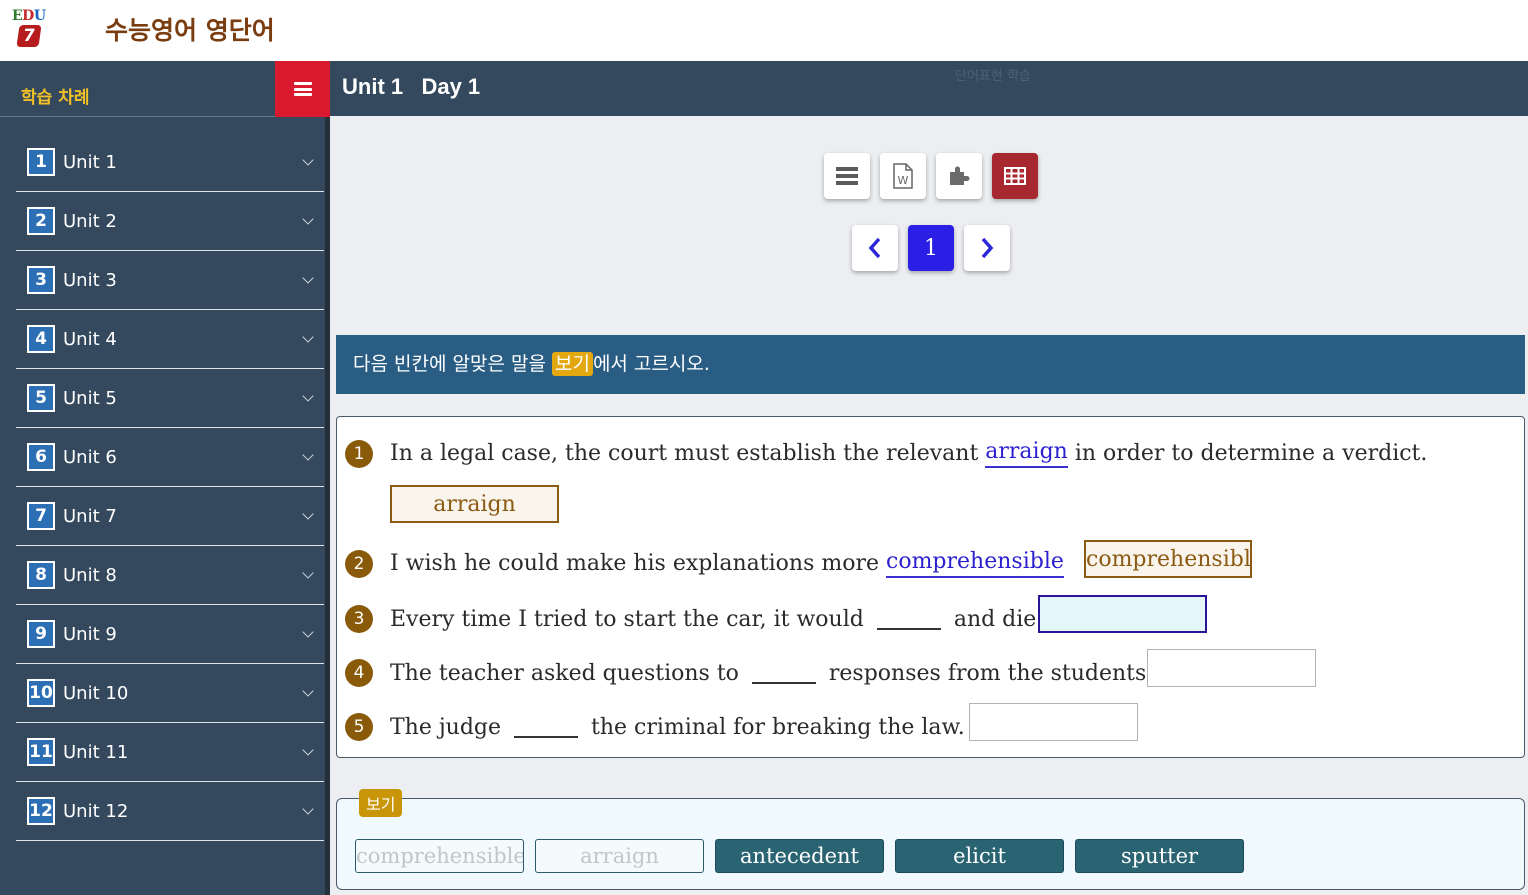  What do you see at coordinates (359, 619) in the screenshot?
I see `question-number: 3` at bounding box center [359, 619].